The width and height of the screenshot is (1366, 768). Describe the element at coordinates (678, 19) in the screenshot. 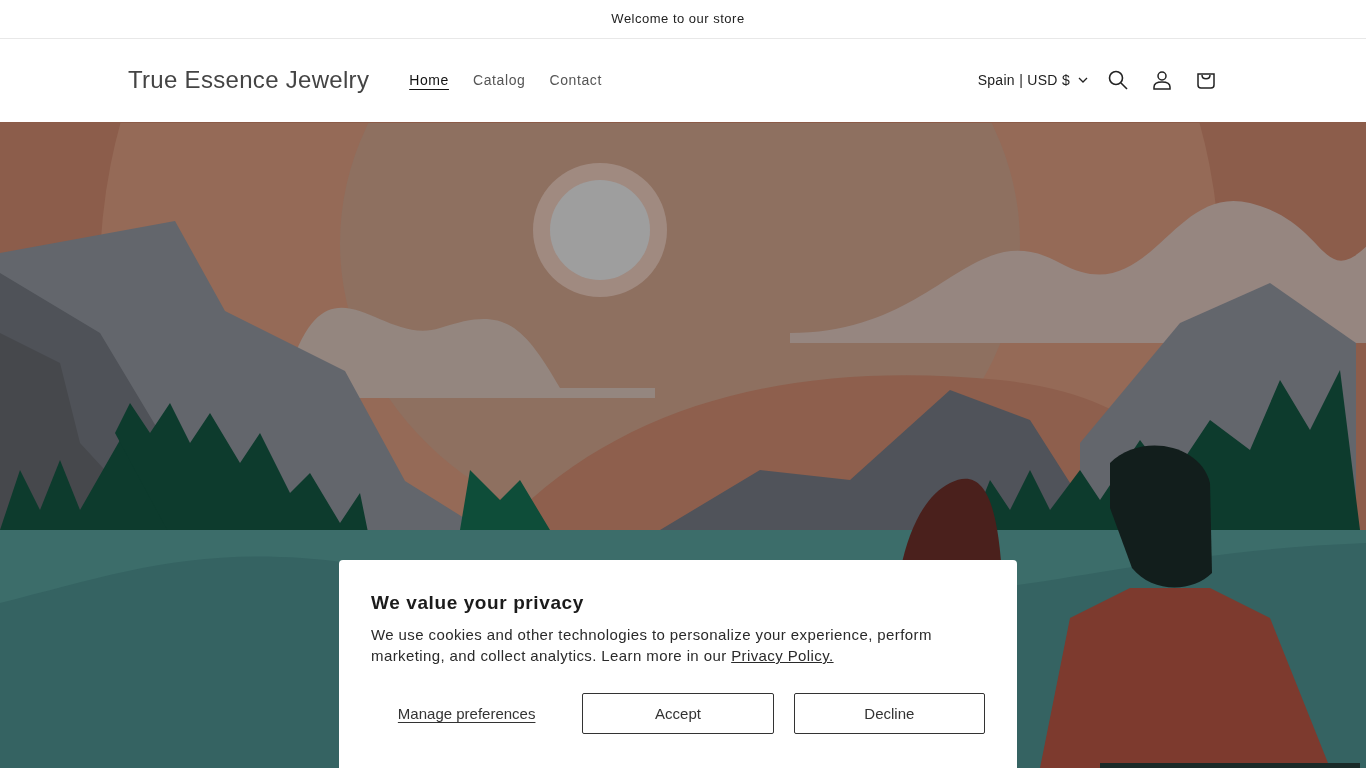

I see `announcement-text: Welcome to our store` at that location.